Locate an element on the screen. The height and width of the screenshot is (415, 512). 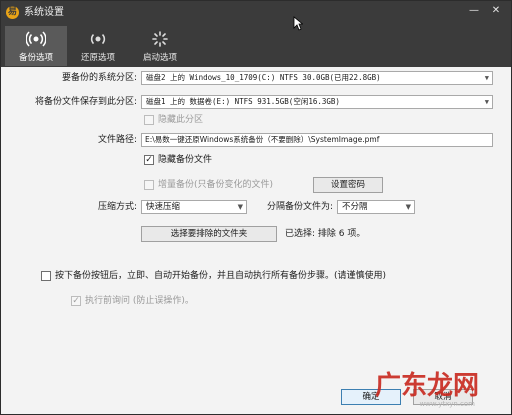
tab-label: 启动选项 is located at coordinates (159, 58).